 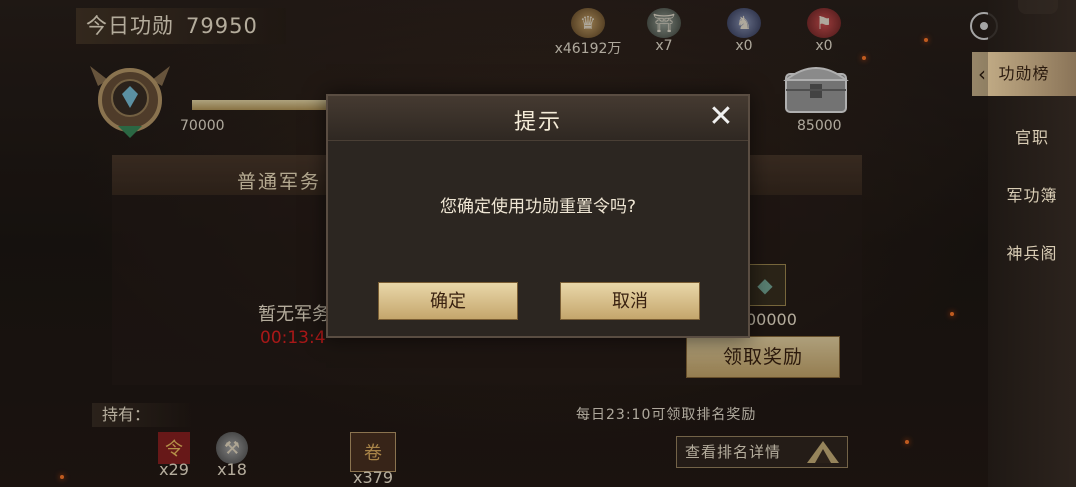 I want to click on sidebar-item-label: 神兵阁, so click(x=1032, y=253).